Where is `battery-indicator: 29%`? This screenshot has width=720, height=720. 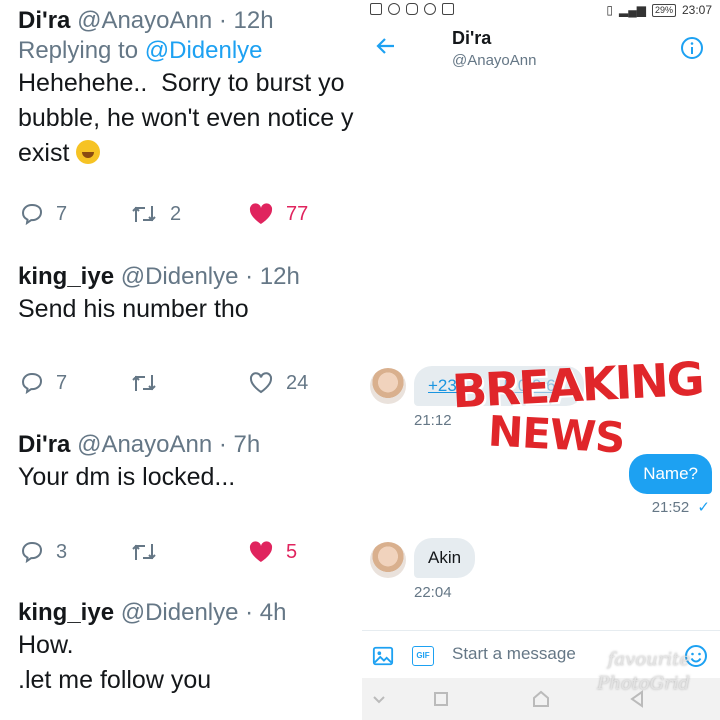 battery-indicator: 29% is located at coordinates (663, 10).